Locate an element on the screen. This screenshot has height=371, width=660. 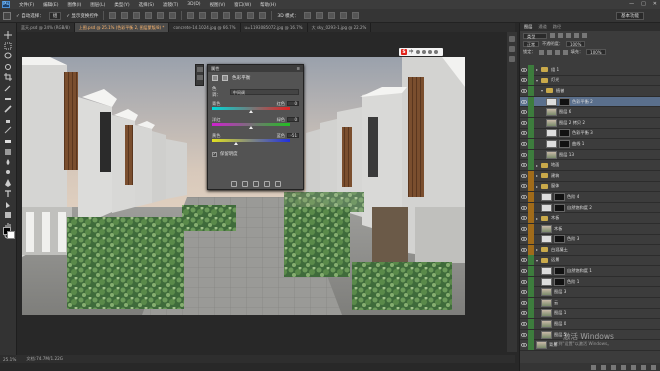
layer-row: ▾ 灯光 is located at coordinates (590, 81).